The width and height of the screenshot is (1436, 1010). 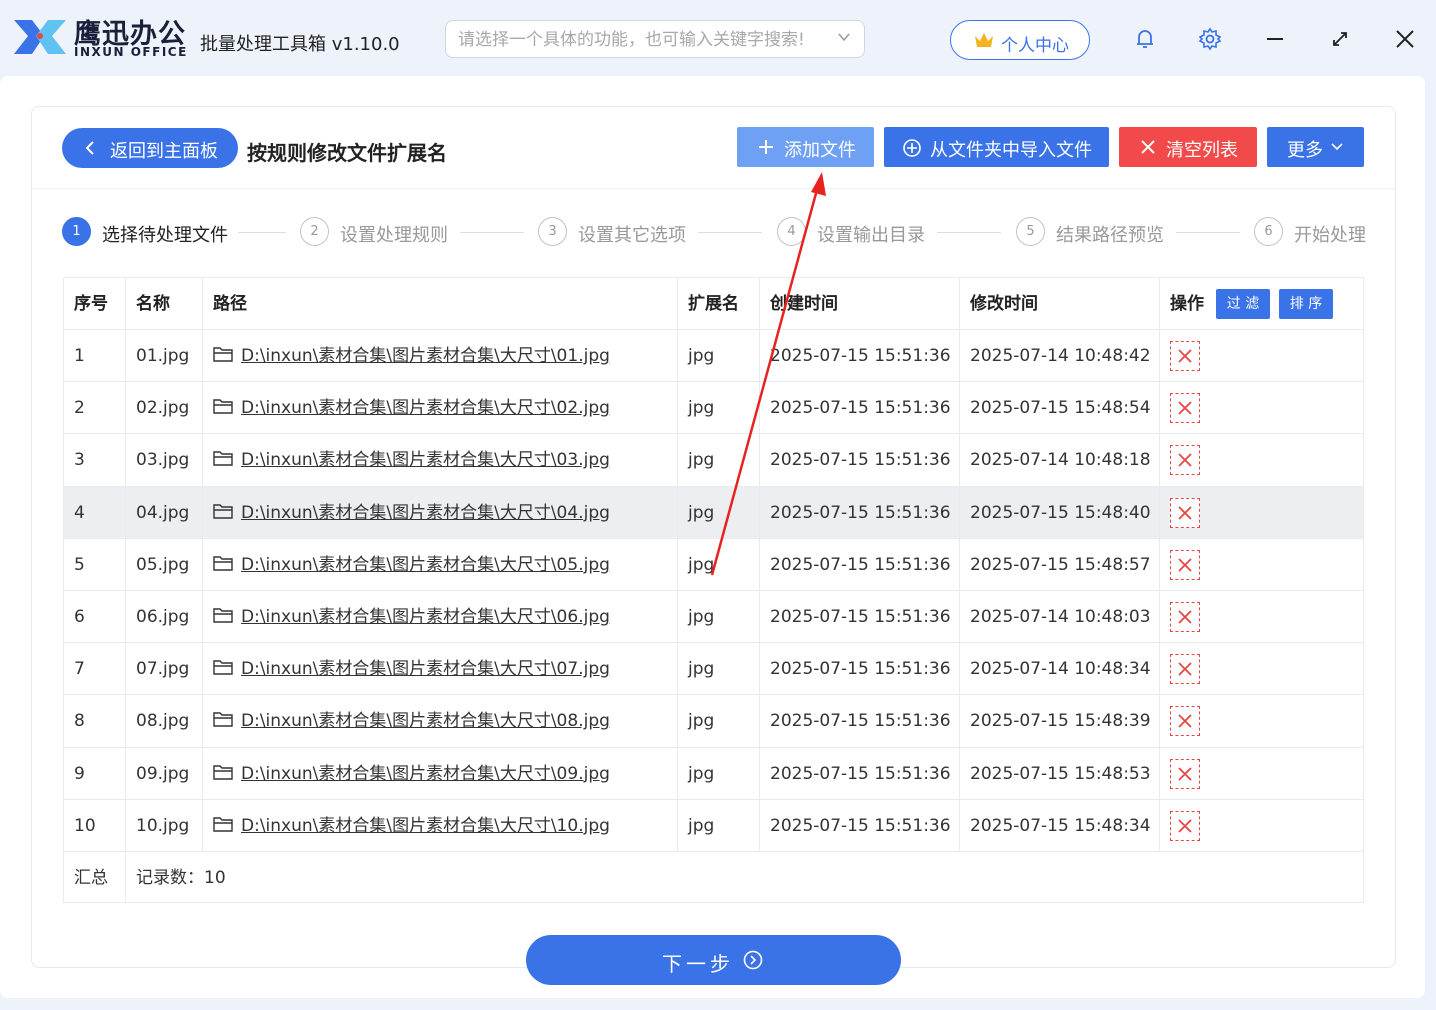 I want to click on sort-button: 排 序, so click(x=1306, y=304).